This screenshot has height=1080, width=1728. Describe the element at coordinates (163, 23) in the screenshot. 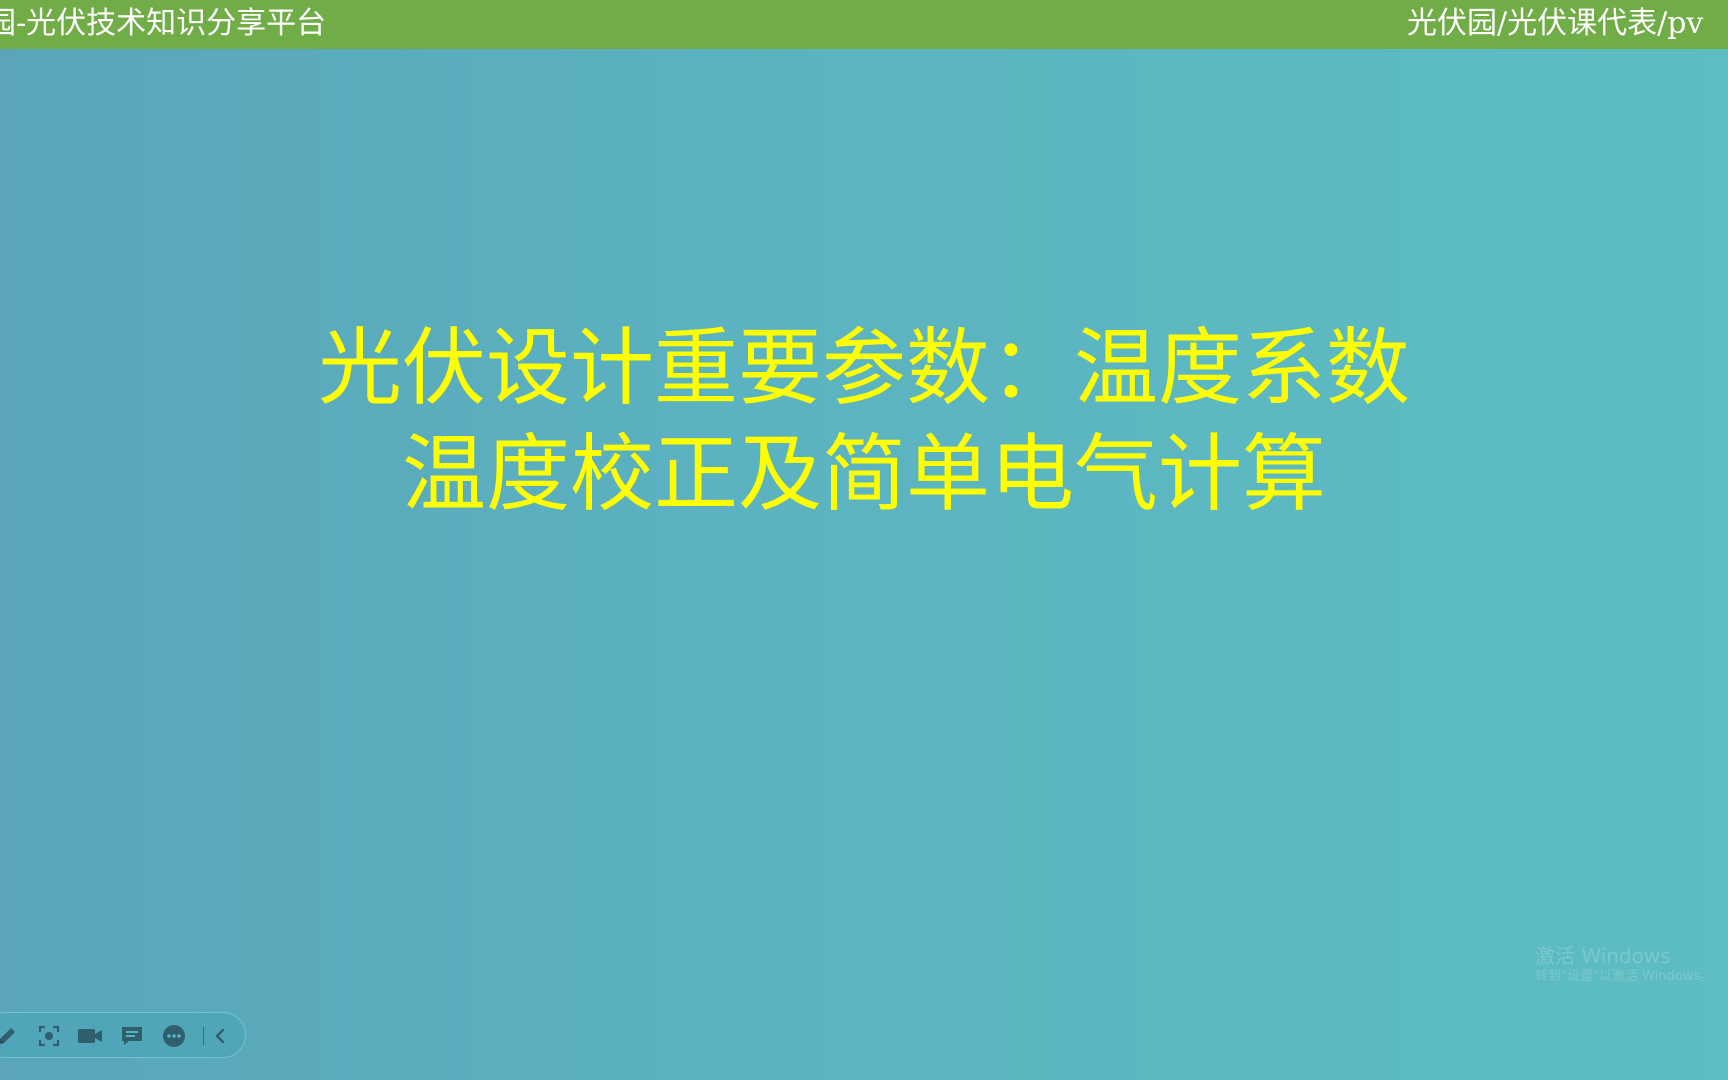

I see `platform-title: 园-光伏技术知识分享平台` at that location.